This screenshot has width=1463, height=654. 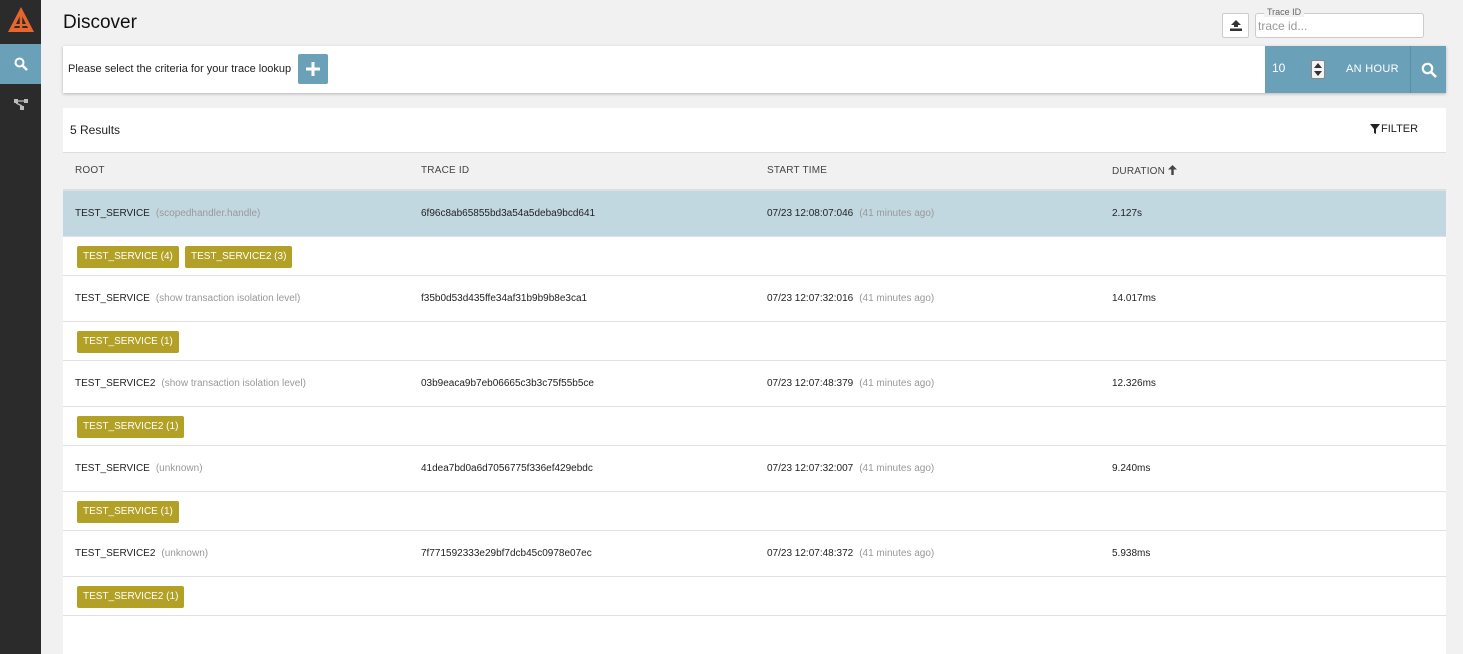 What do you see at coordinates (1127, 213) in the screenshot?
I see `duration-cell: 2.127s` at bounding box center [1127, 213].